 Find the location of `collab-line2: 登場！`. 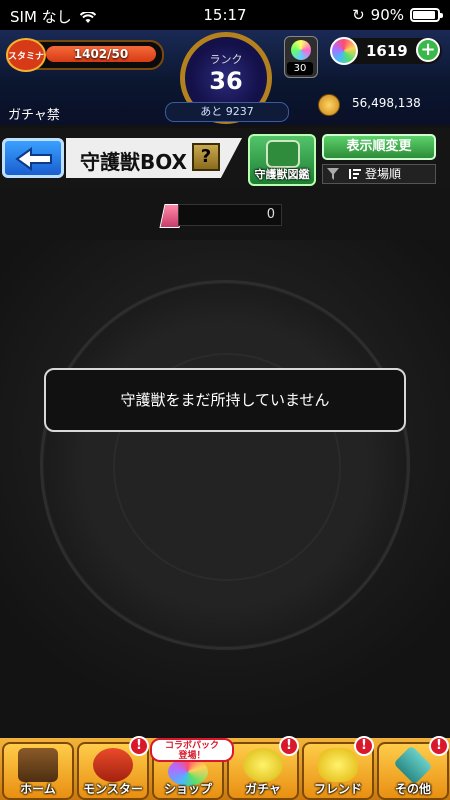

collab-line2: 登場！ is located at coordinates (192, 756).